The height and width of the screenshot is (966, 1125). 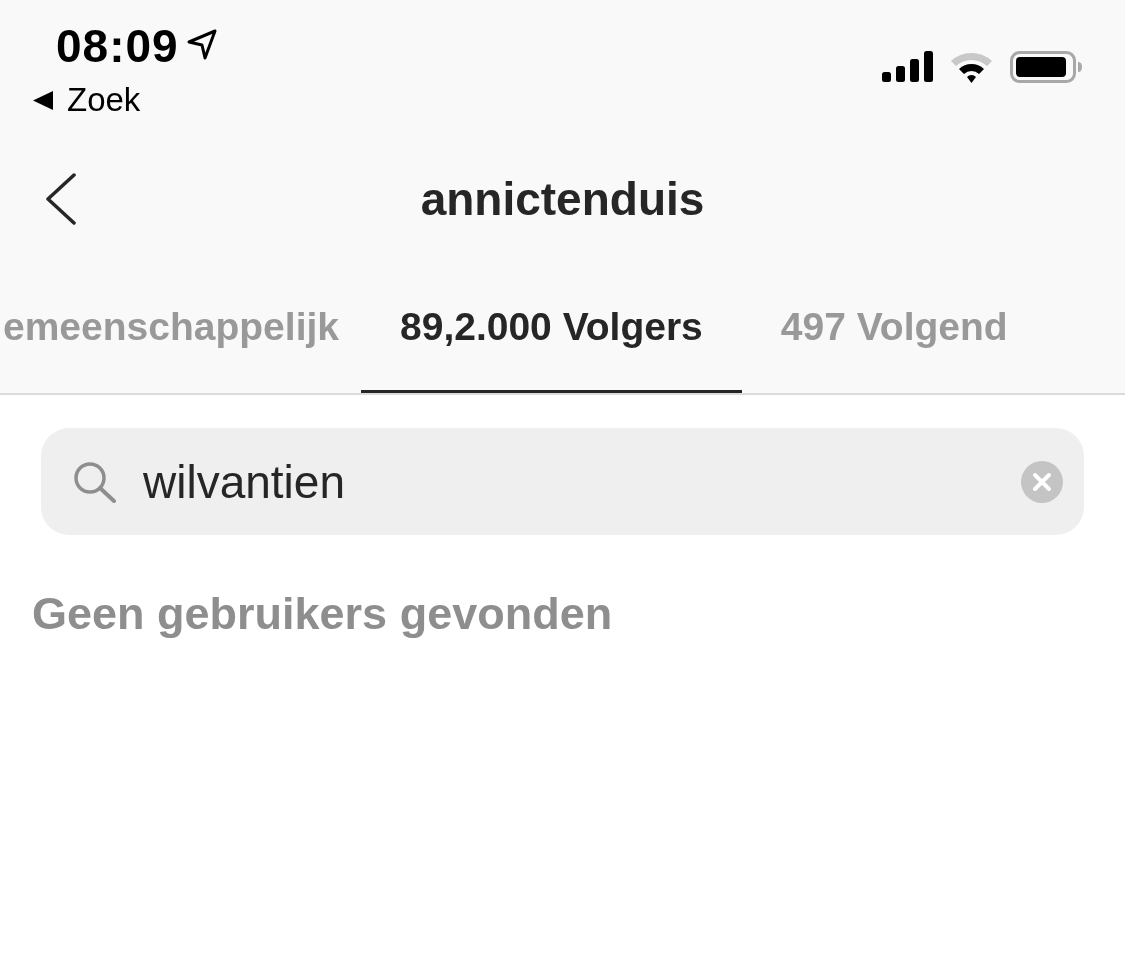 What do you see at coordinates (971, 66) in the screenshot?
I see `wifi-icon` at bounding box center [971, 66].